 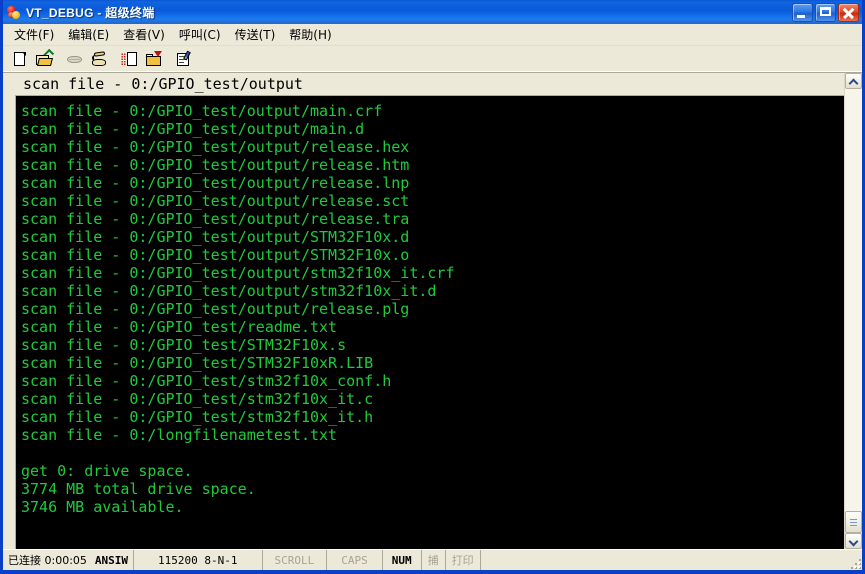 I want to click on phone-call-icon, so click(x=99, y=59).